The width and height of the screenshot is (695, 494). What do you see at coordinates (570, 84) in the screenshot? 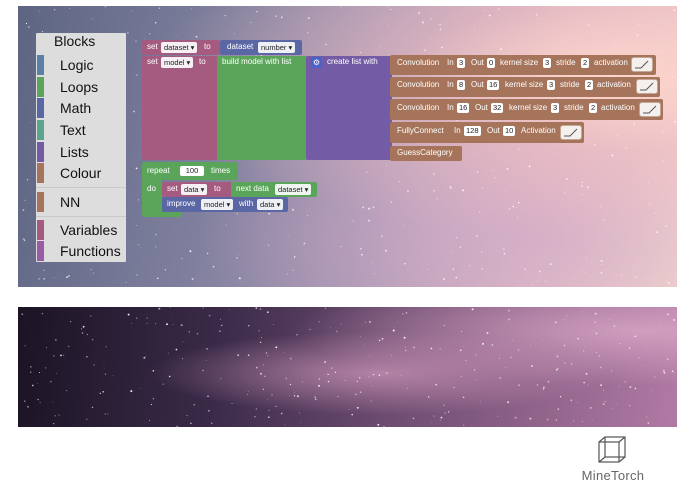
I see `stride-label: stride` at bounding box center [570, 84].